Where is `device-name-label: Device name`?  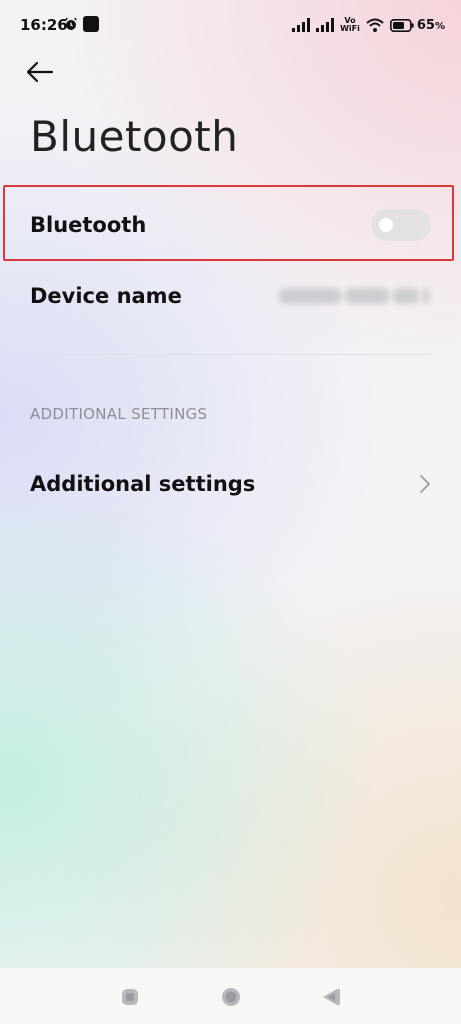
device-name-label: Device name is located at coordinates (106, 296).